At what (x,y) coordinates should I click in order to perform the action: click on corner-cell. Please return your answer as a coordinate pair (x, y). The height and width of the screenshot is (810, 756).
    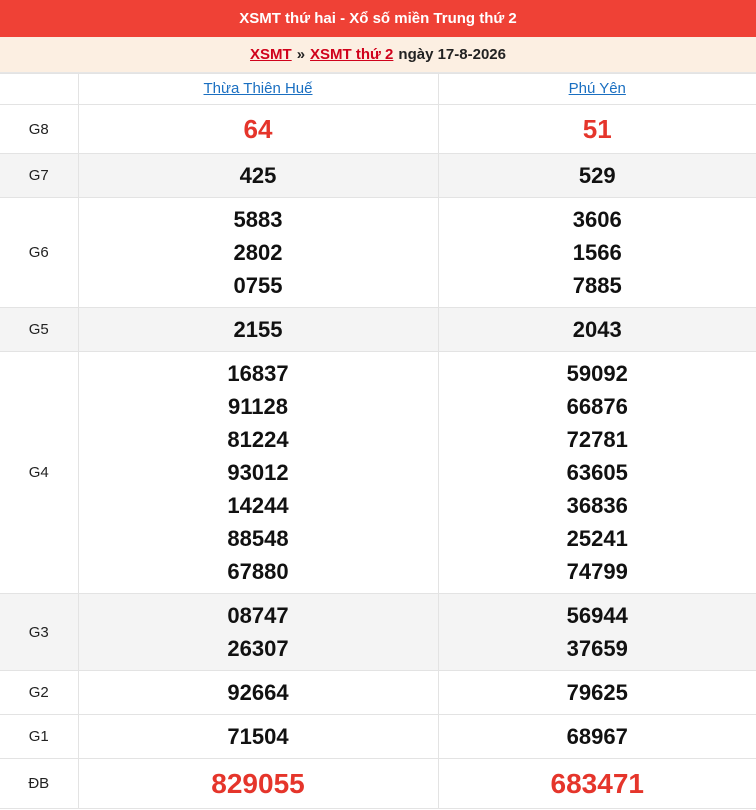
    Looking at the image, I should click on (39, 89).